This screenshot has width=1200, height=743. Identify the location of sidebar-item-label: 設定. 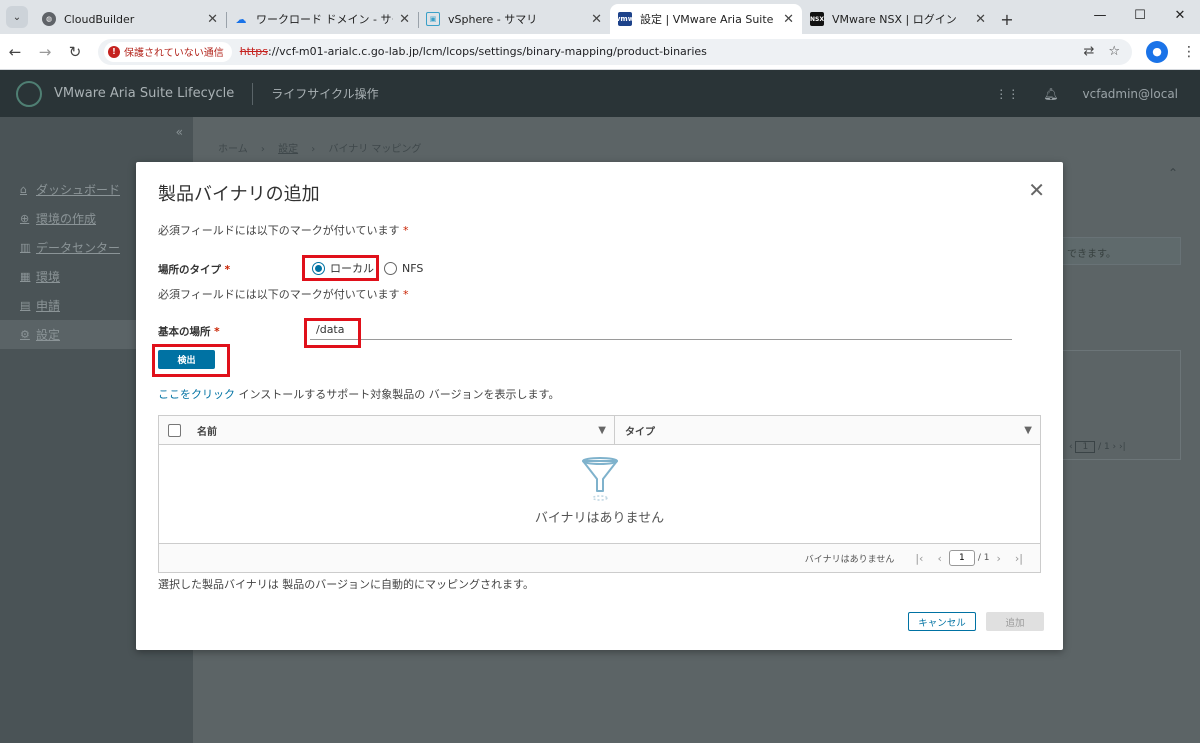
(48, 335).